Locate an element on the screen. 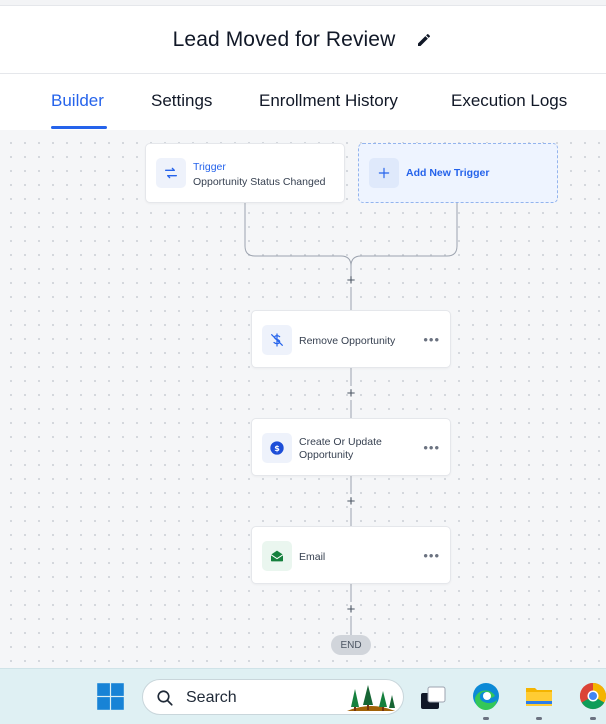 This screenshot has height=724, width=606. workflow-header: Lead Moved for Review is located at coordinates (303, 40).